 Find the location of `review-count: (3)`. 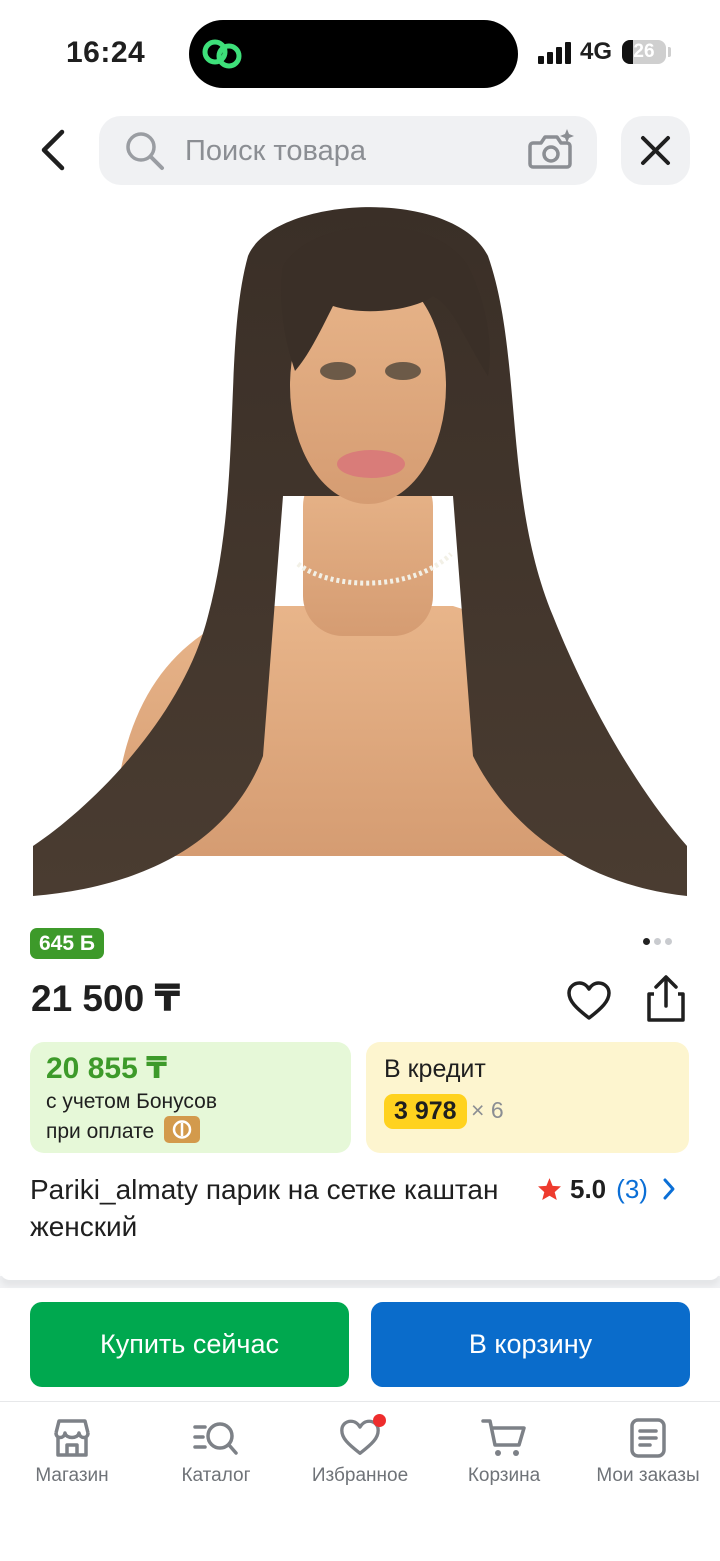

review-count: (3) is located at coordinates (632, 1188).